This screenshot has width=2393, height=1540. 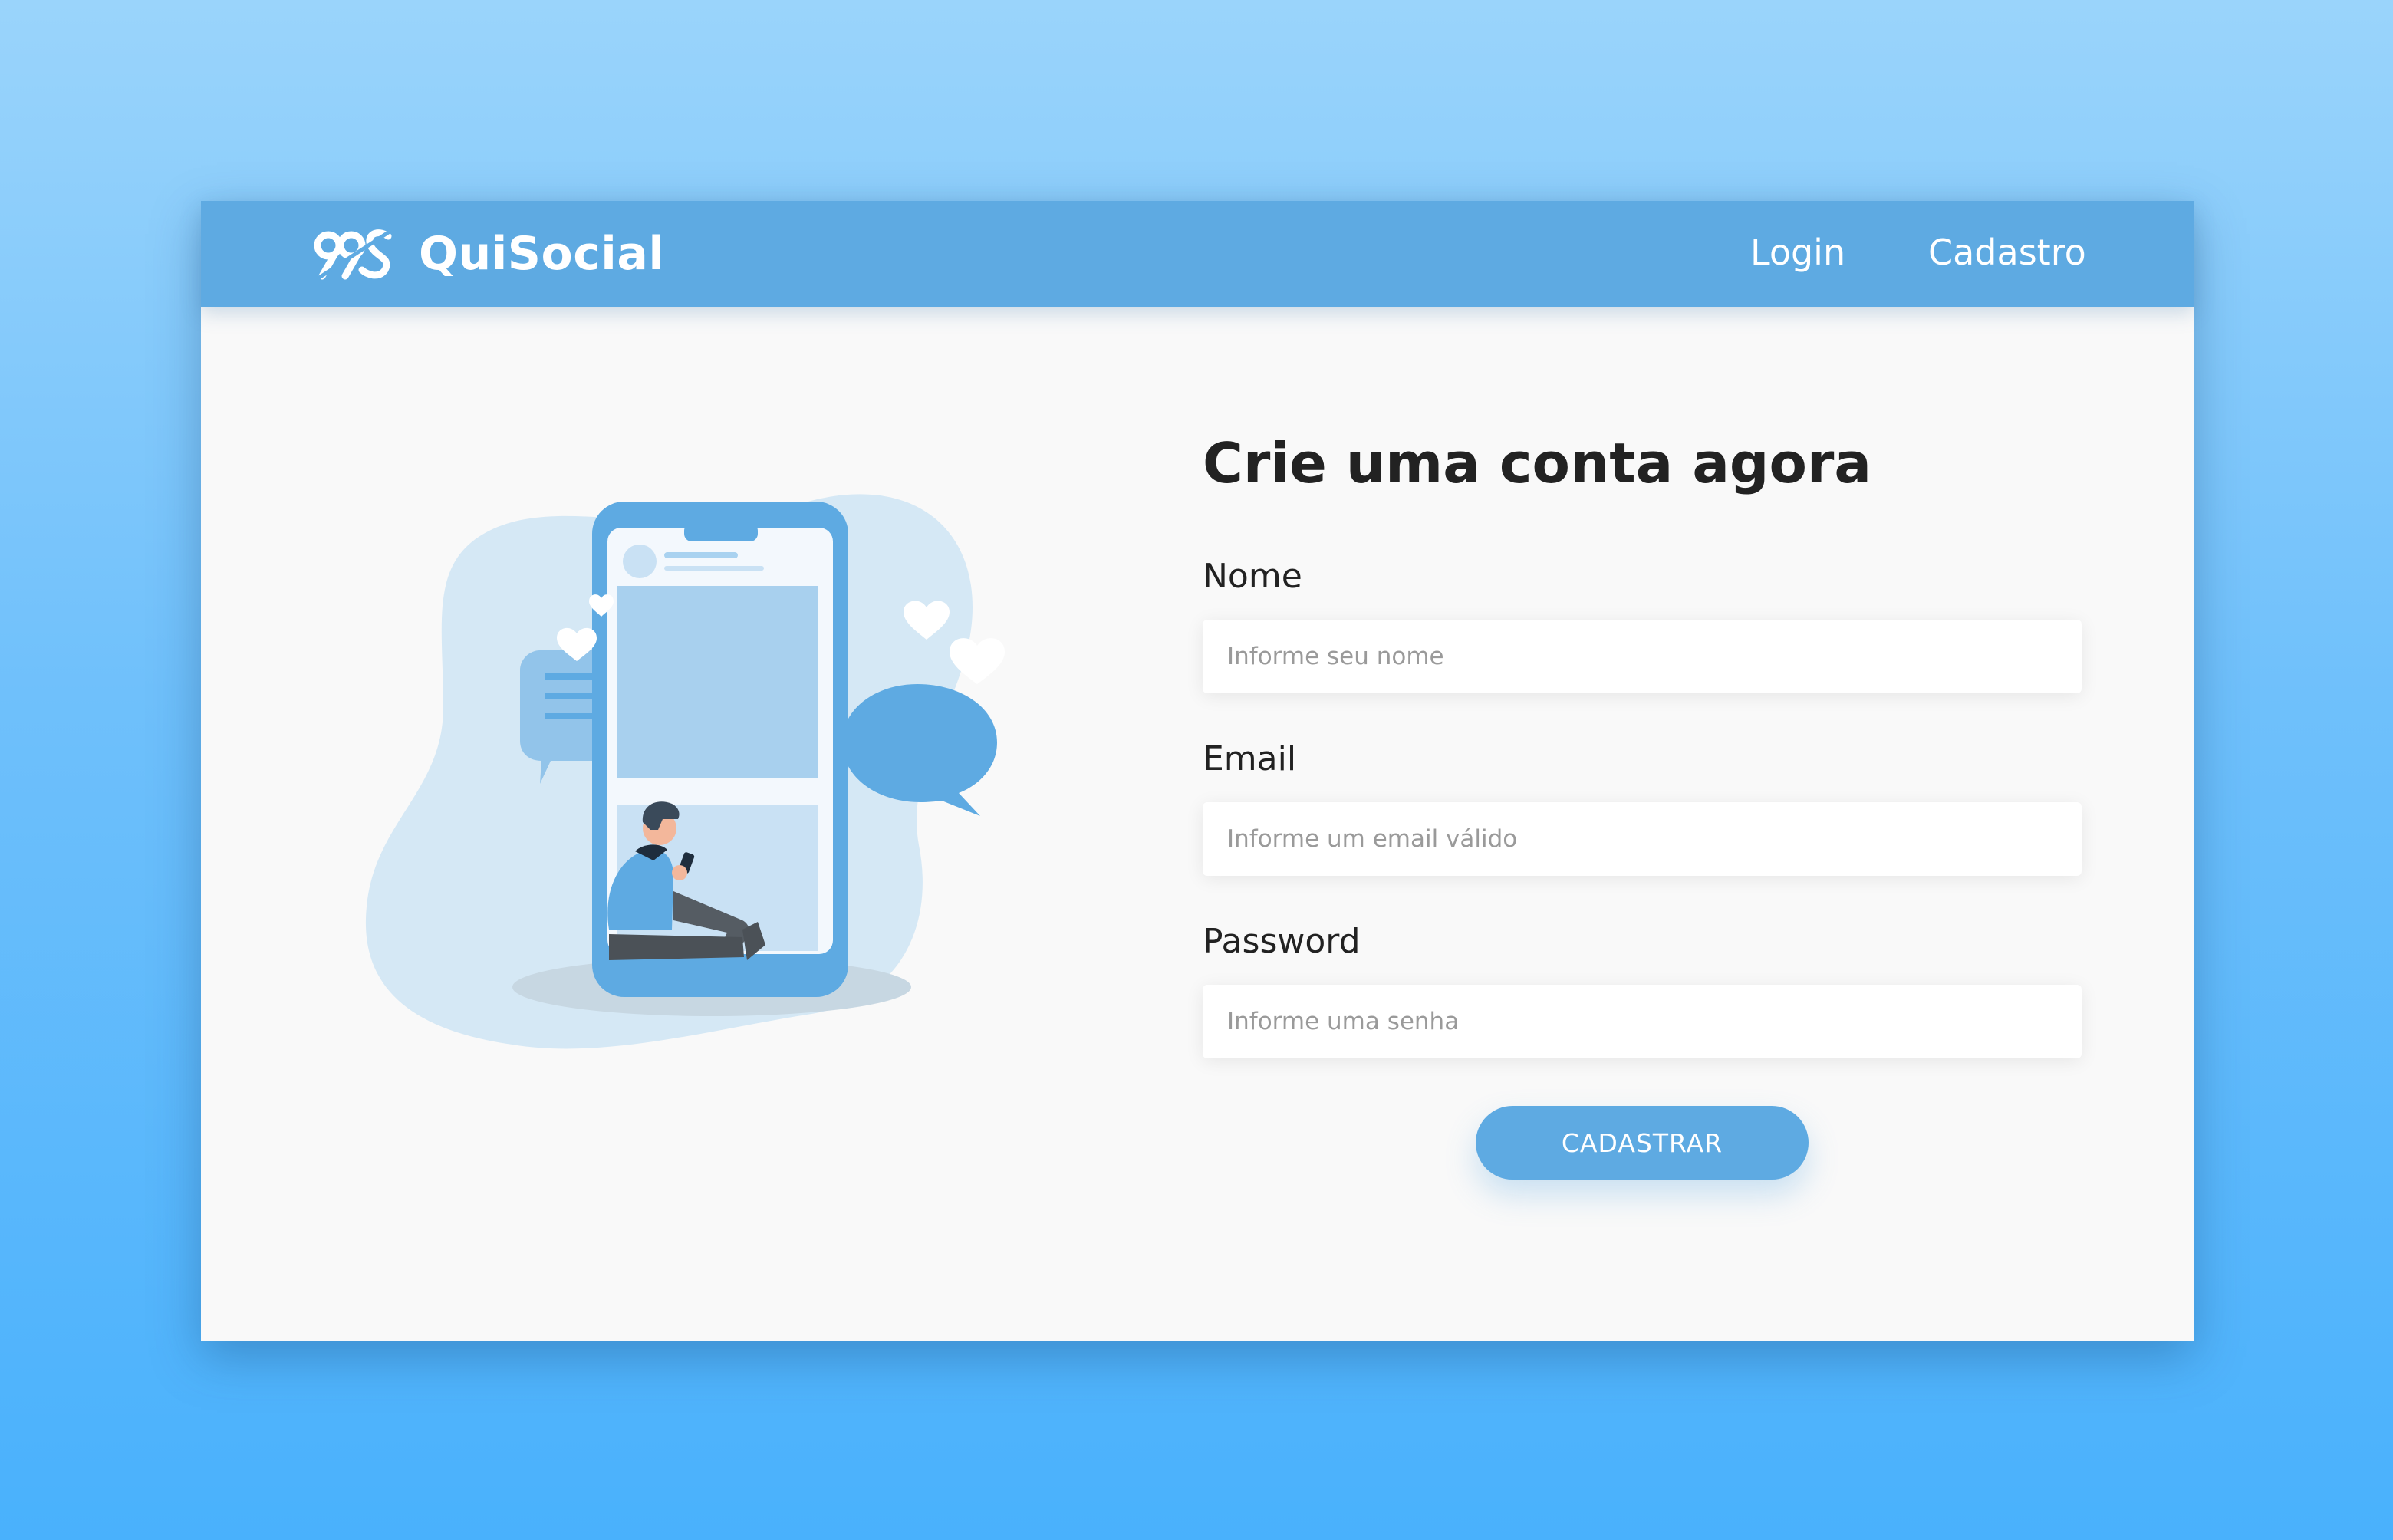 I want to click on phone-social-illustration, so click(x=685, y=771).